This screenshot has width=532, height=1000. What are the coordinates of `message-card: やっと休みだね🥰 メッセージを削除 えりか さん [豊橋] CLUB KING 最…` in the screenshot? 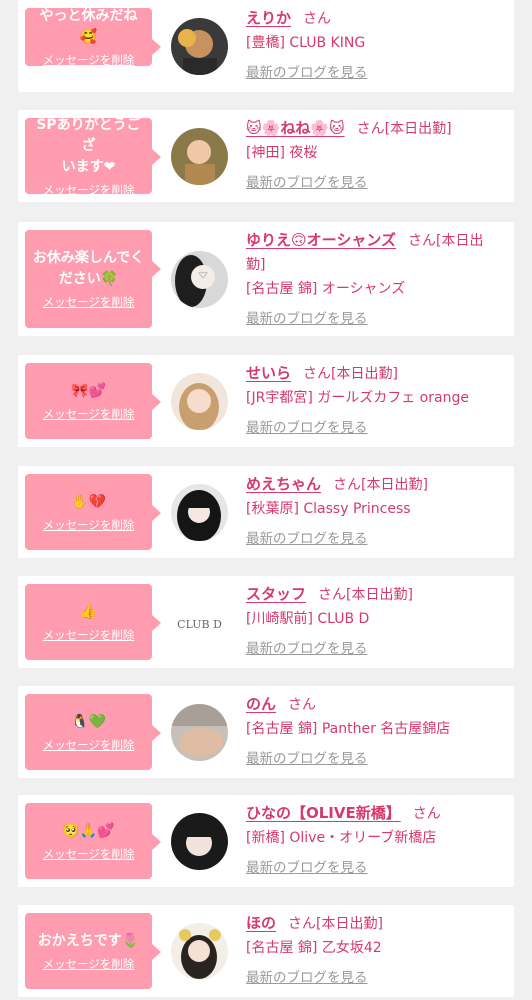 It's located at (266, 46).